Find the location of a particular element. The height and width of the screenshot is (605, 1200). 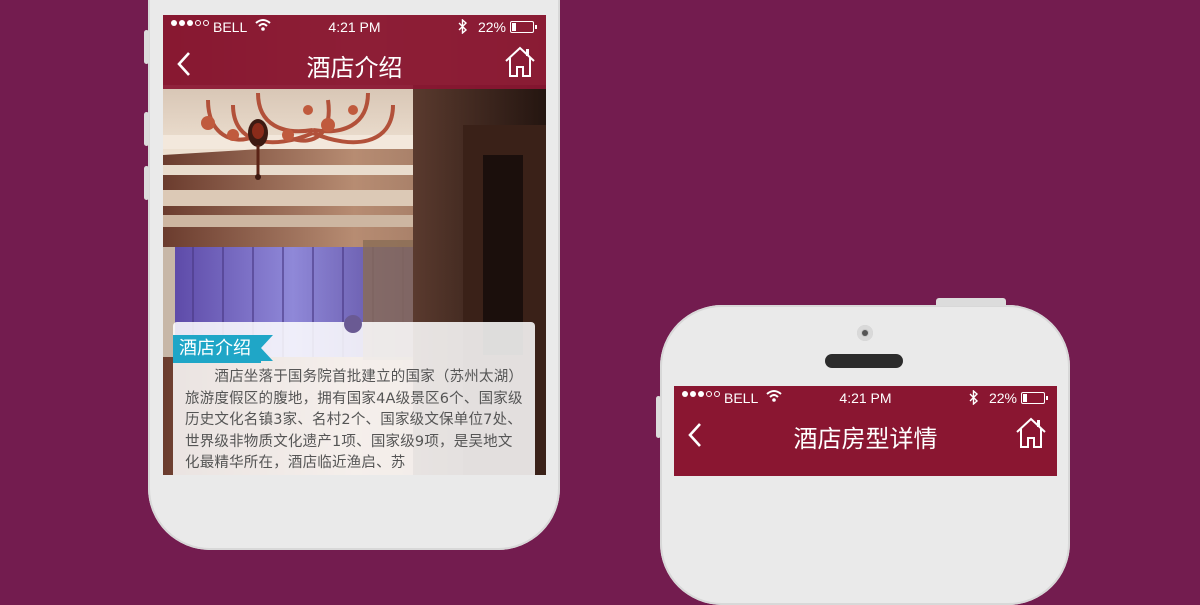

volume-down-button is located at coordinates (146, 183).